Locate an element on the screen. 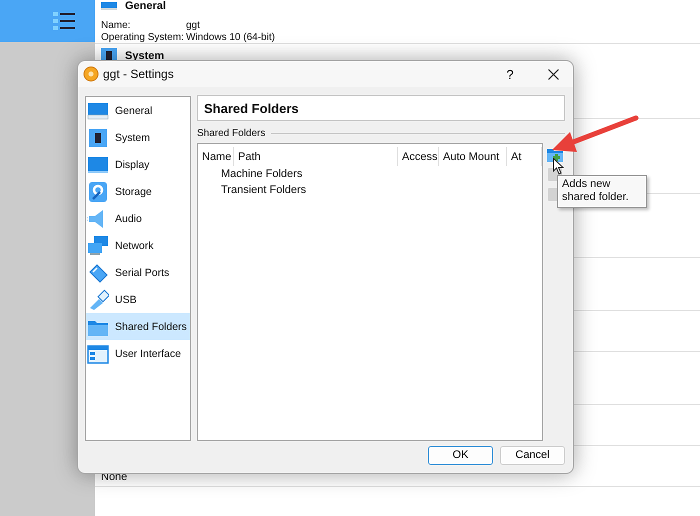 This screenshot has width=700, height=516. monitor-icon is located at coordinates (109, 6).